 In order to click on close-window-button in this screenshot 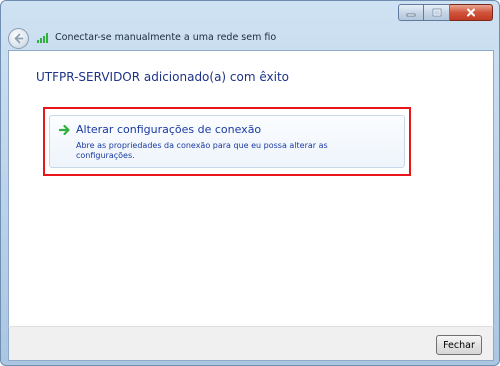, I will do `click(471, 12)`.